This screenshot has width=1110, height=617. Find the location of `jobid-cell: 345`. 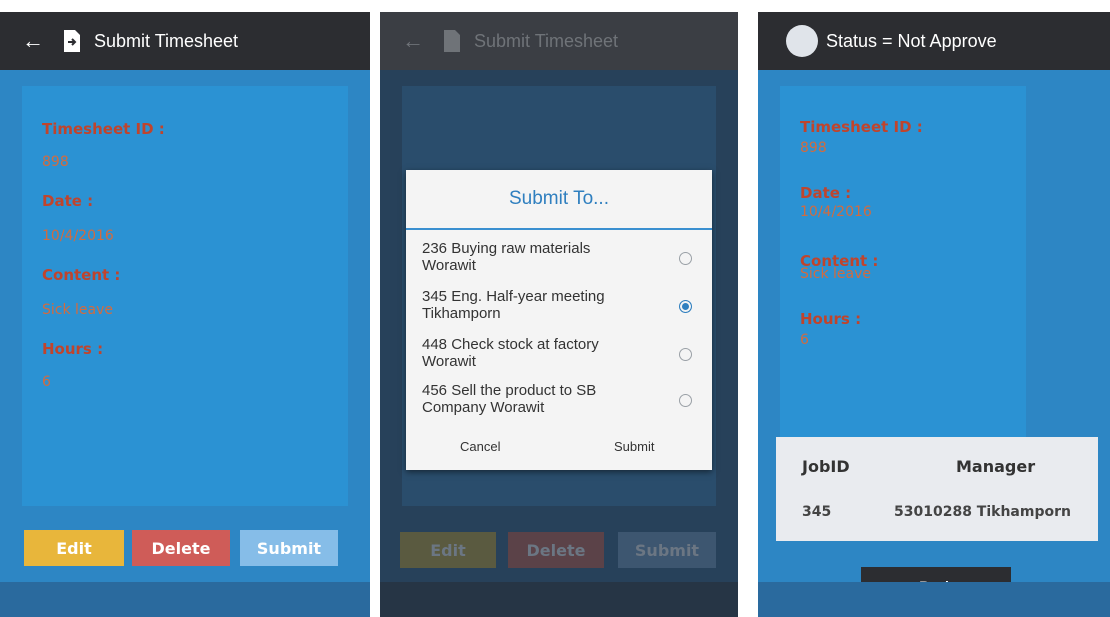

jobid-cell: 345 is located at coordinates (817, 512).